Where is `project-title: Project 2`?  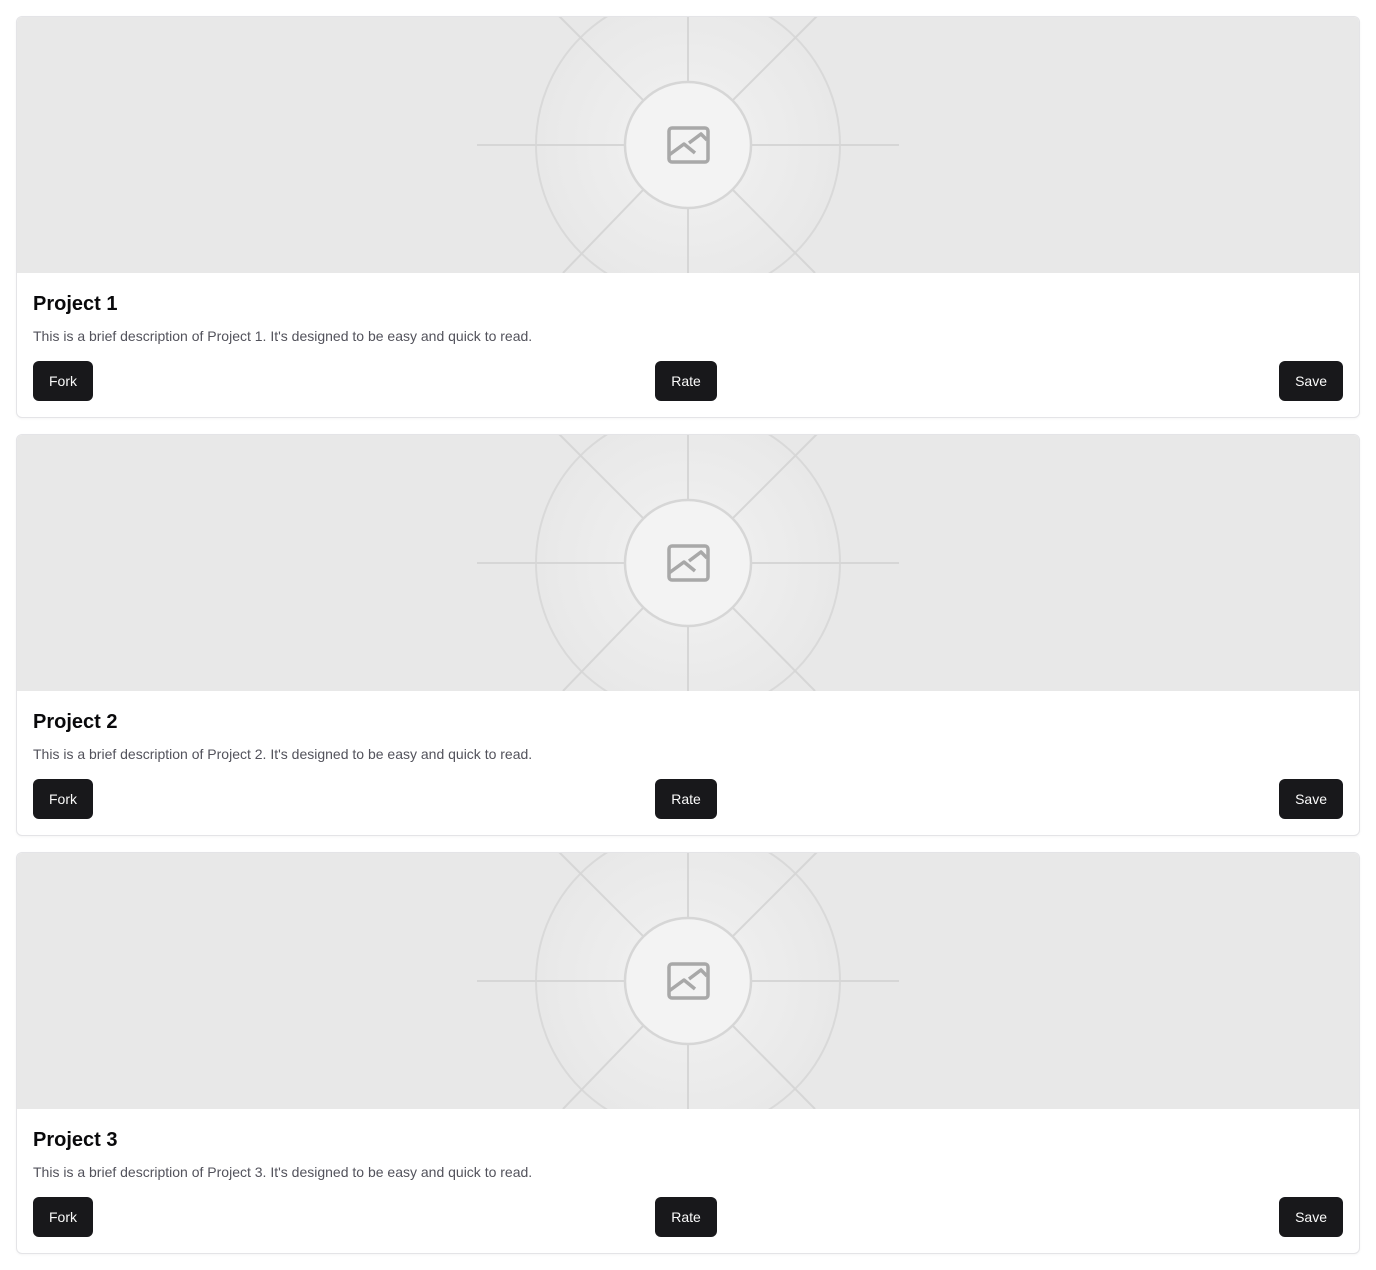 project-title: Project 2 is located at coordinates (75, 722).